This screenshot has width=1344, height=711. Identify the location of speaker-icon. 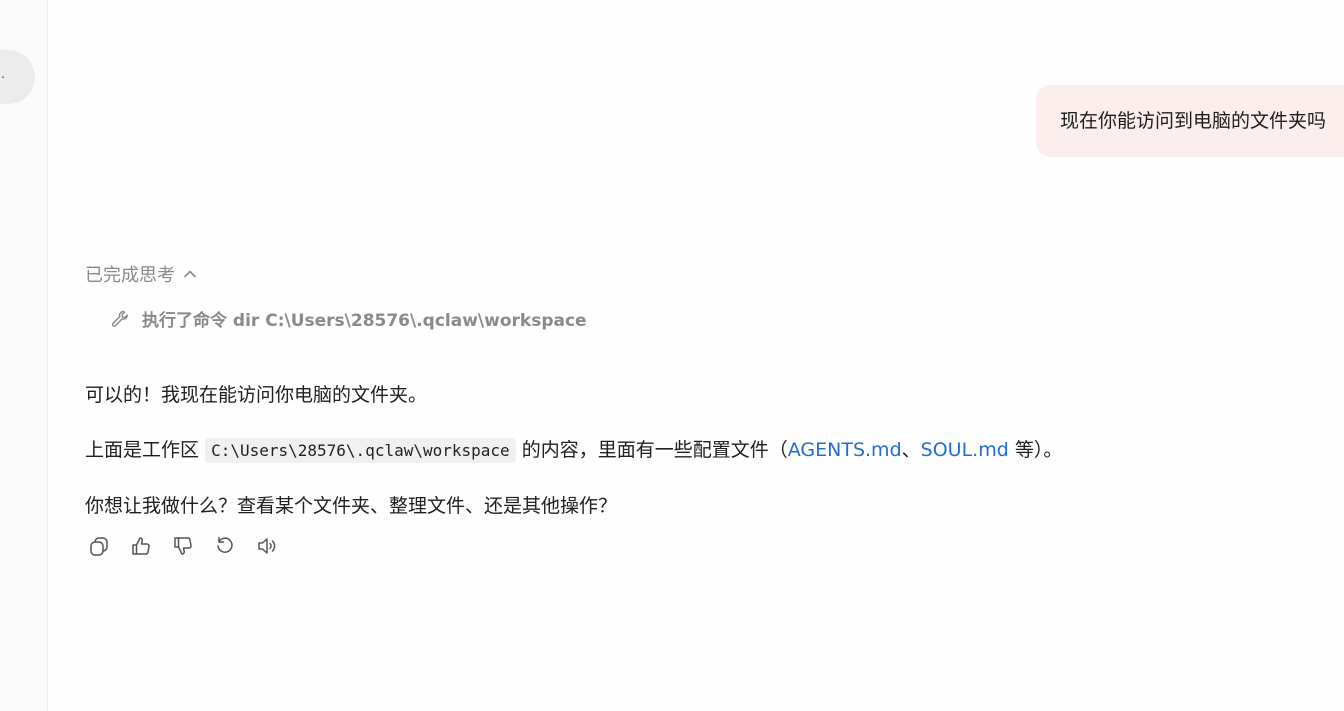
(267, 546).